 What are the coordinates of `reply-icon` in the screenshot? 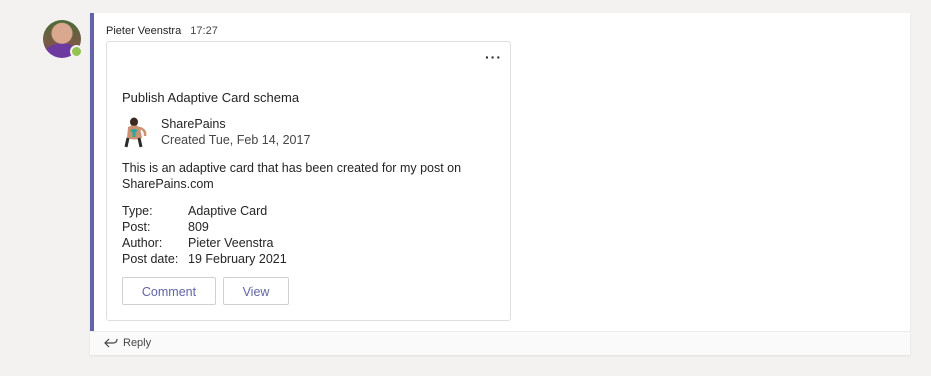 It's located at (111, 343).